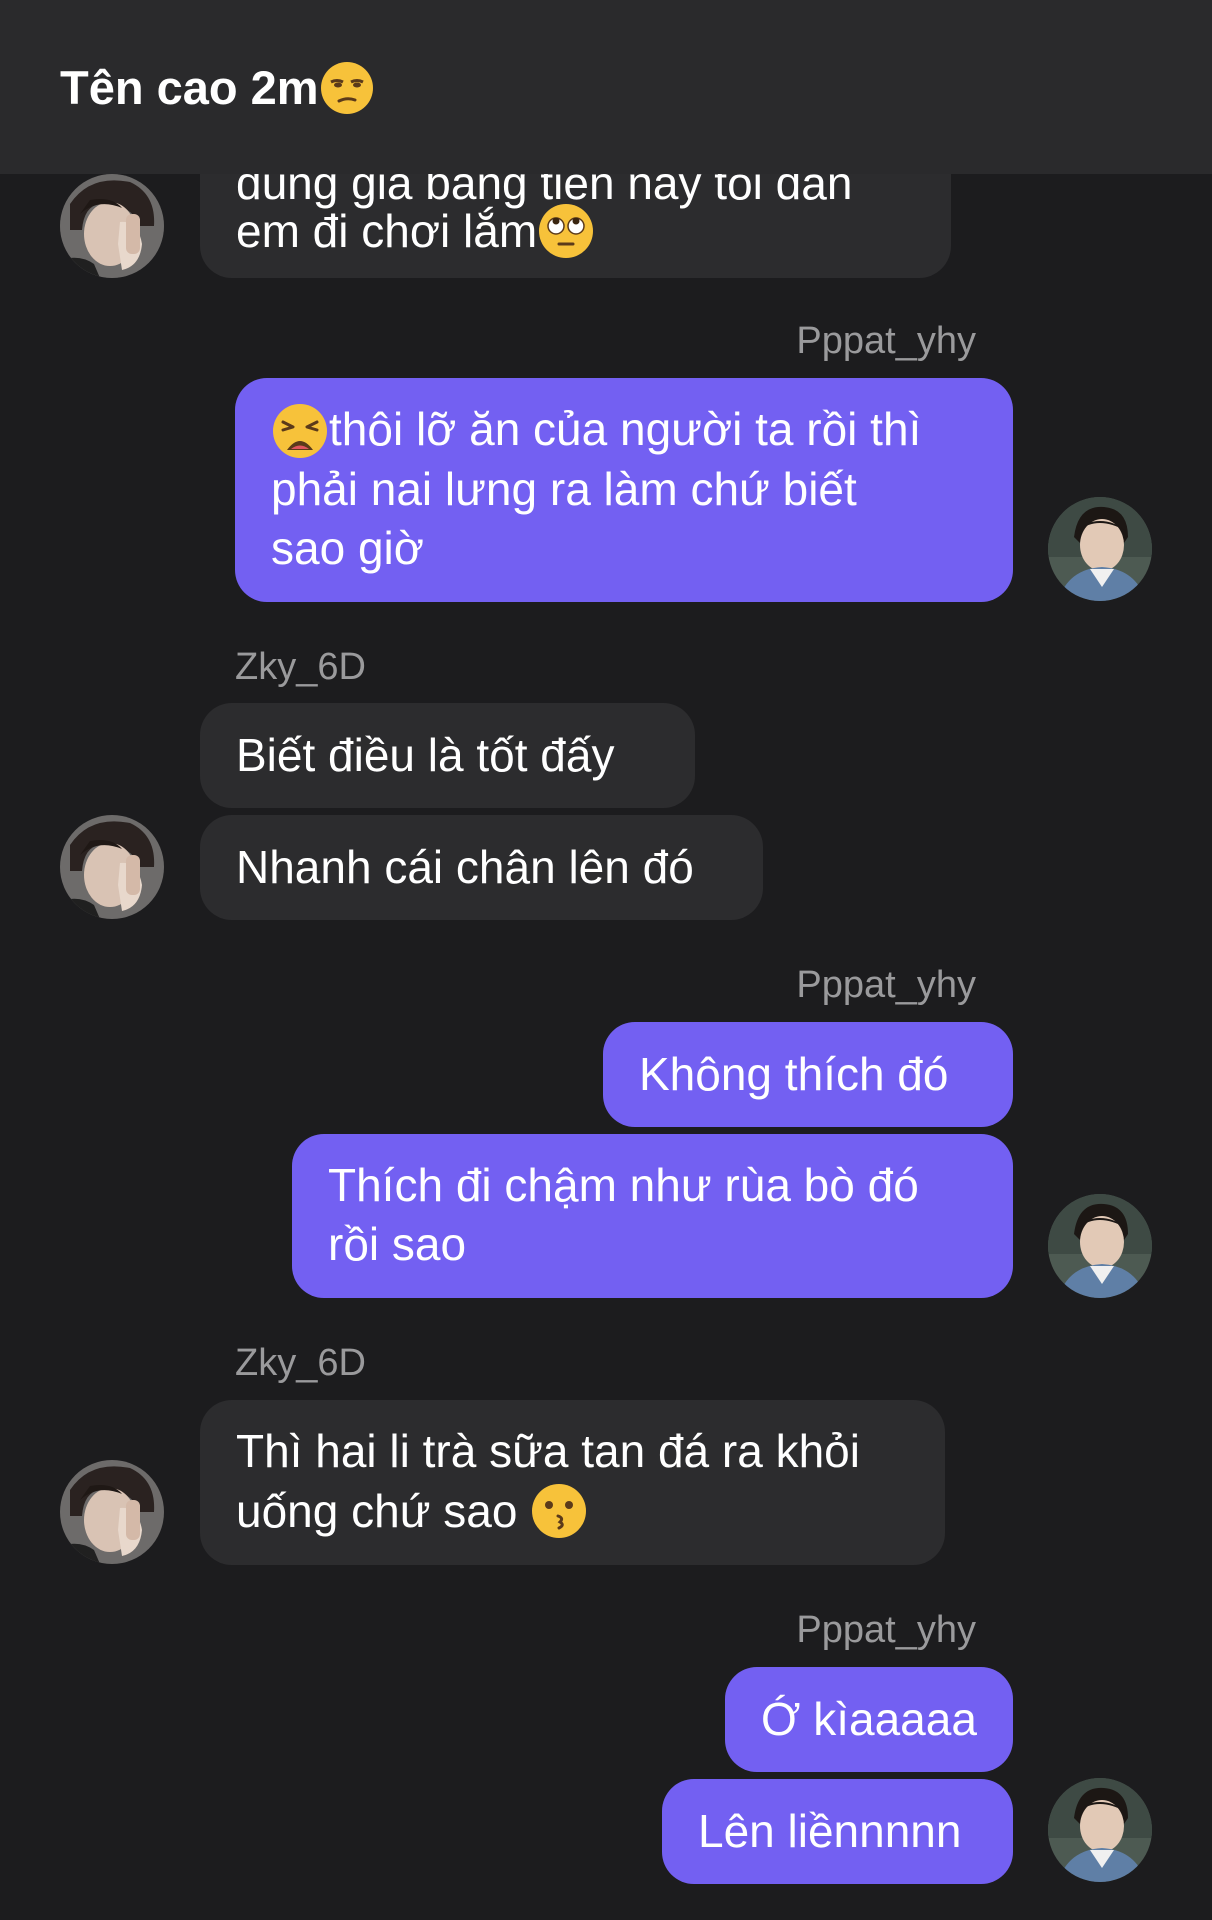 This screenshot has width=1212, height=1920. I want to click on message-line: thôi lỡ ăn của người ta rồi thì, so click(596, 431).